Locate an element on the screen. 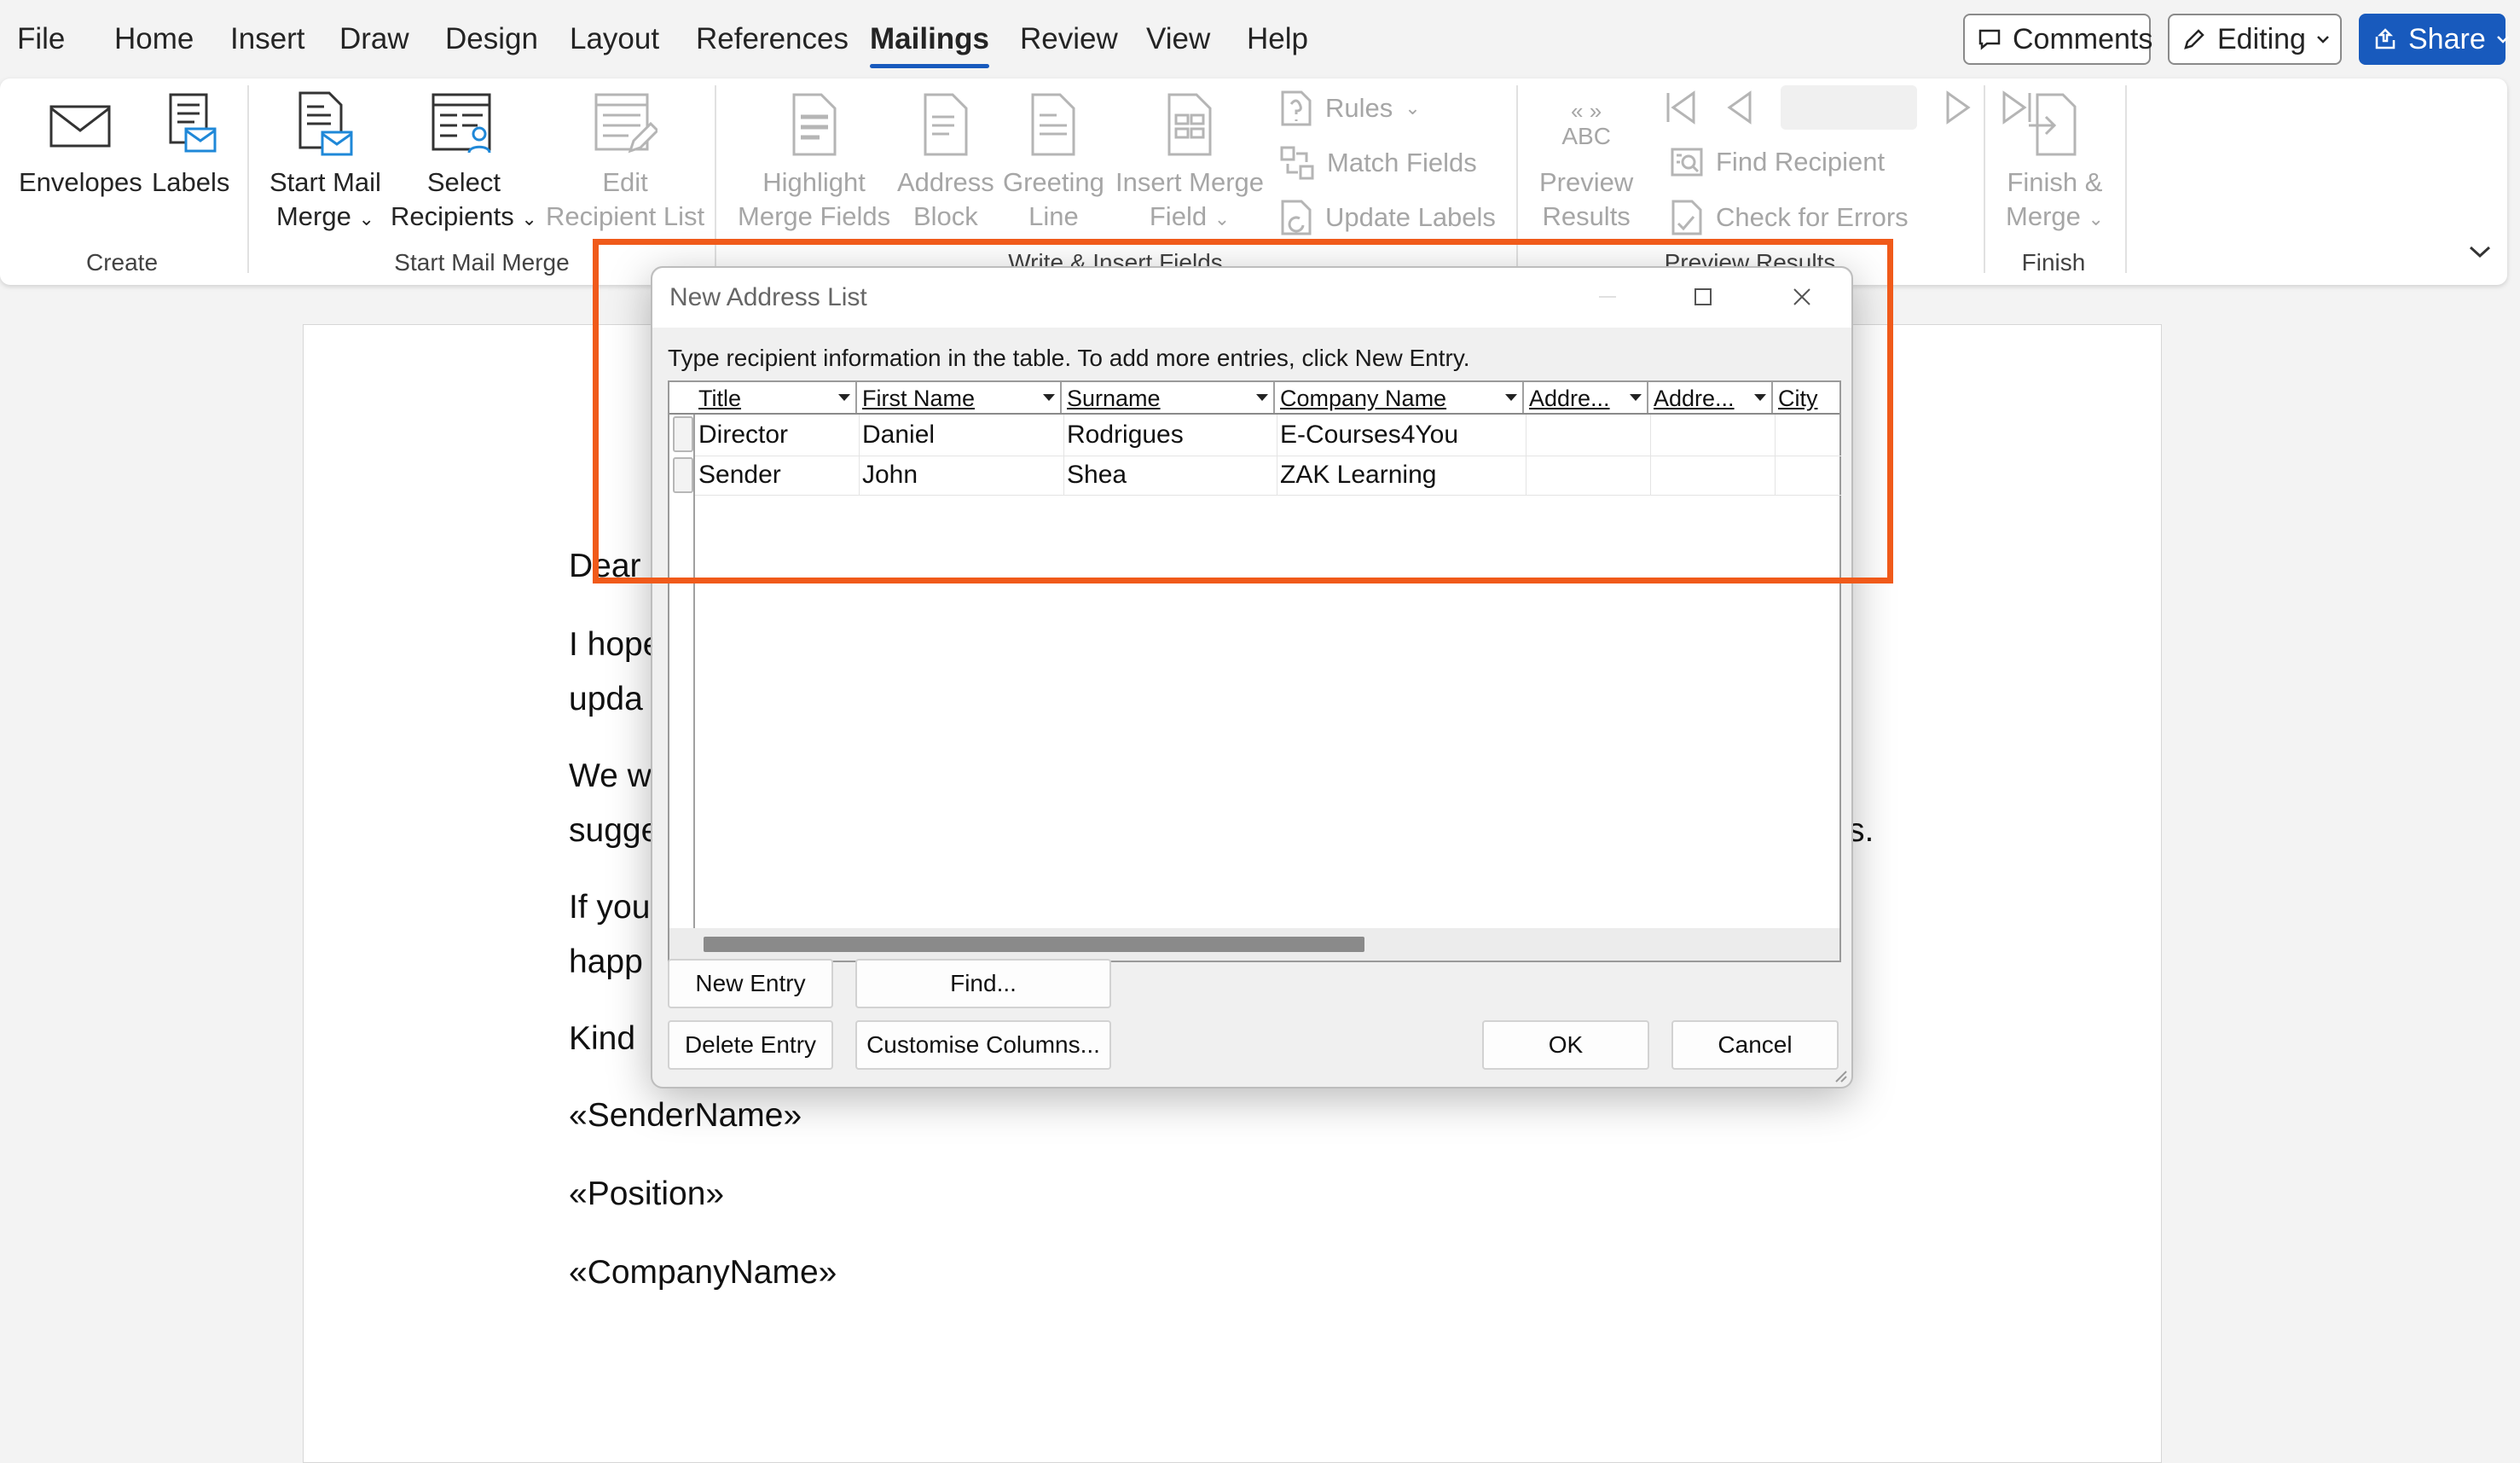 The image size is (2520, 1463). cell-first-name: John is located at coordinates (888, 475).